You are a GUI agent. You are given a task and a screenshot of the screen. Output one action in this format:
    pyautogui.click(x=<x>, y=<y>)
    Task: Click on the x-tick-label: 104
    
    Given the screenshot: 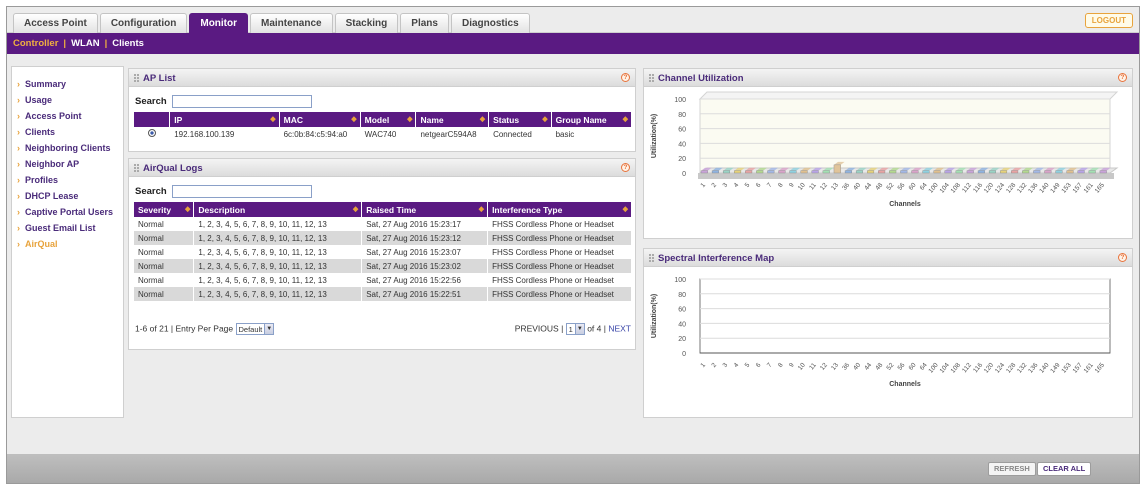 What is the action you would take?
    pyautogui.click(x=945, y=188)
    